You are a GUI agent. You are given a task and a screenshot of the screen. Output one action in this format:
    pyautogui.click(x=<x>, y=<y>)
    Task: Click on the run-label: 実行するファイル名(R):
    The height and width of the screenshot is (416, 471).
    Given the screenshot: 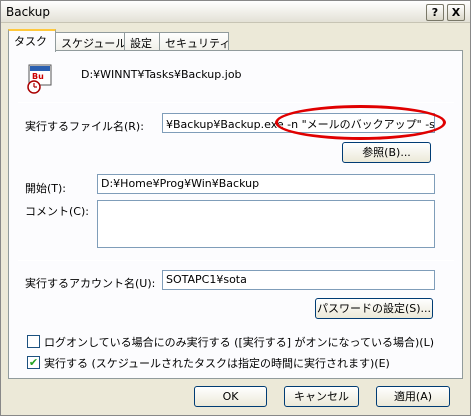 What is the action you would take?
    pyautogui.click(x=84, y=126)
    